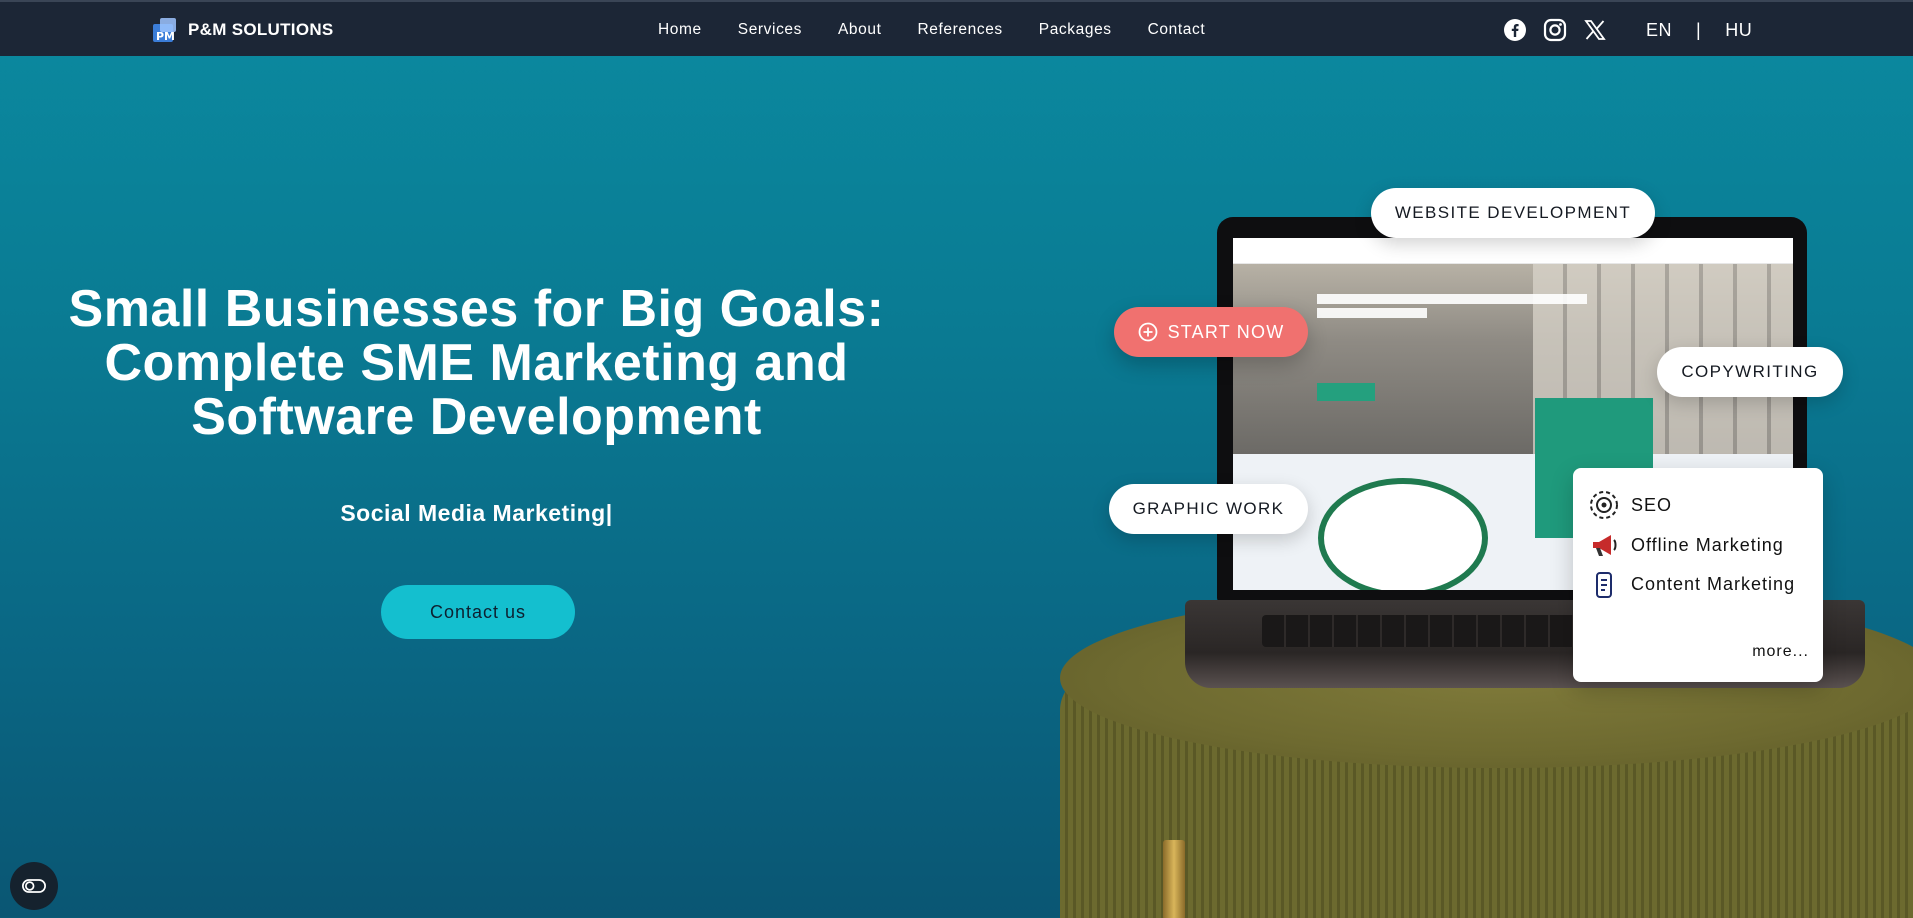 This screenshot has width=1913, height=918. I want to click on service-item-content-marketing: Content Marketing, so click(1691, 584).